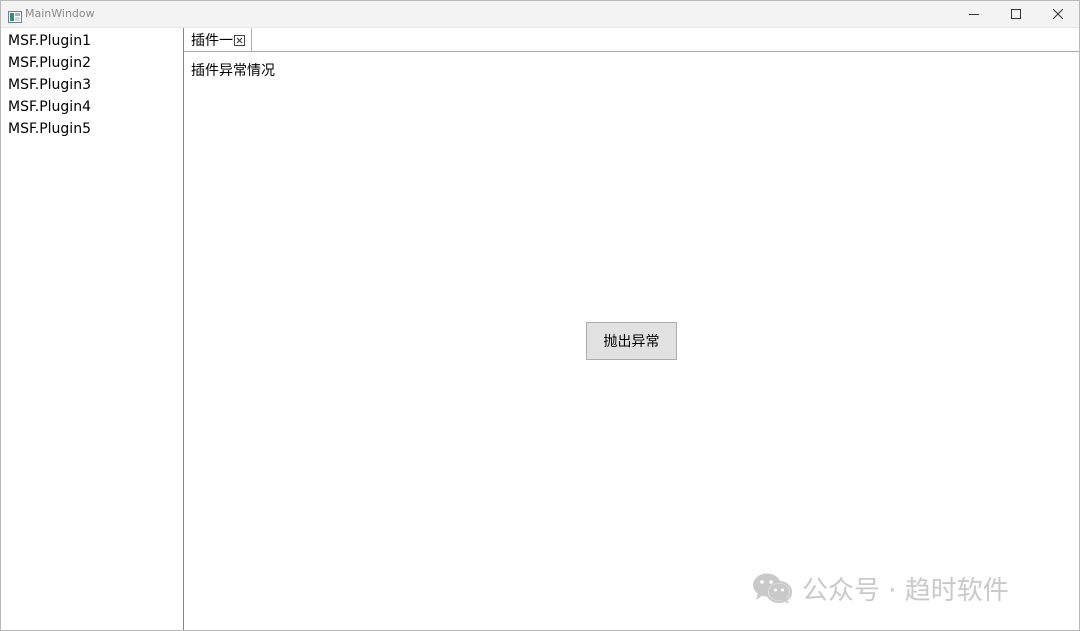 This screenshot has height=631, width=1080. Describe the element at coordinates (905, 590) in the screenshot. I see `watermark-text: 公众号 · 趋时软件` at that location.